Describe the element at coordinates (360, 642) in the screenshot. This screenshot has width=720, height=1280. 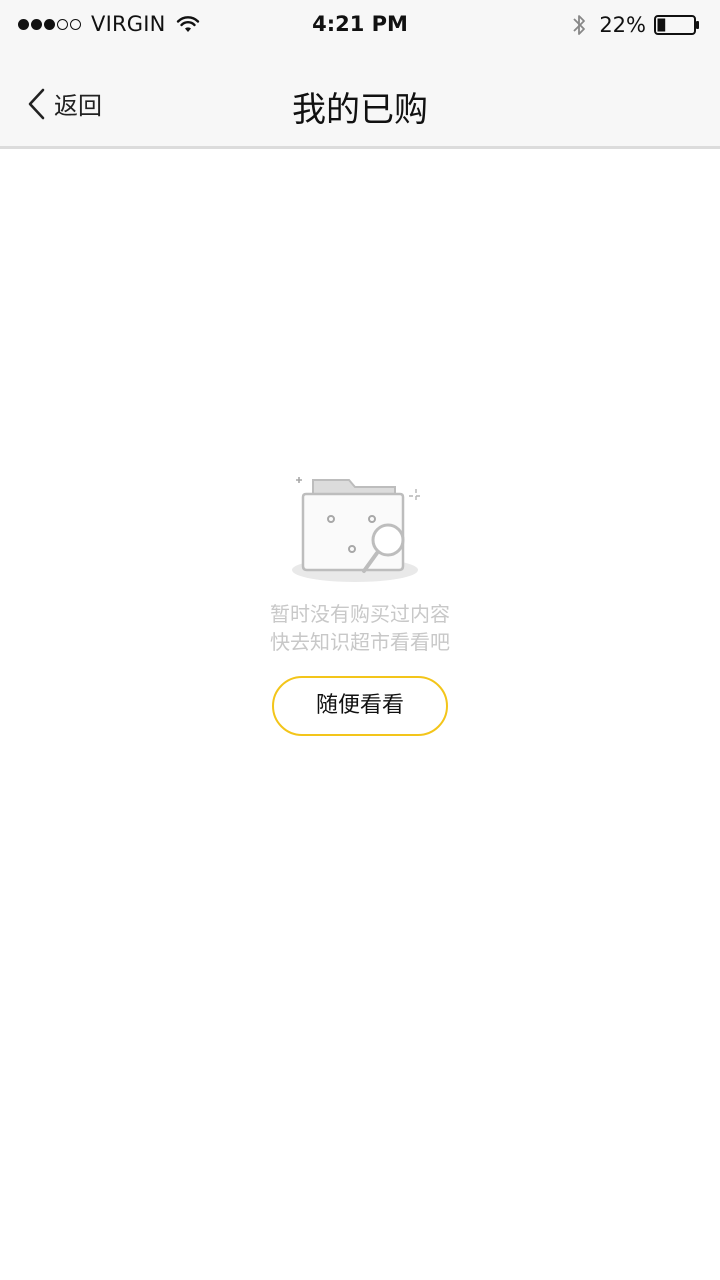
I see `empty-message-line-2: 快去知识超市看看吧` at that location.